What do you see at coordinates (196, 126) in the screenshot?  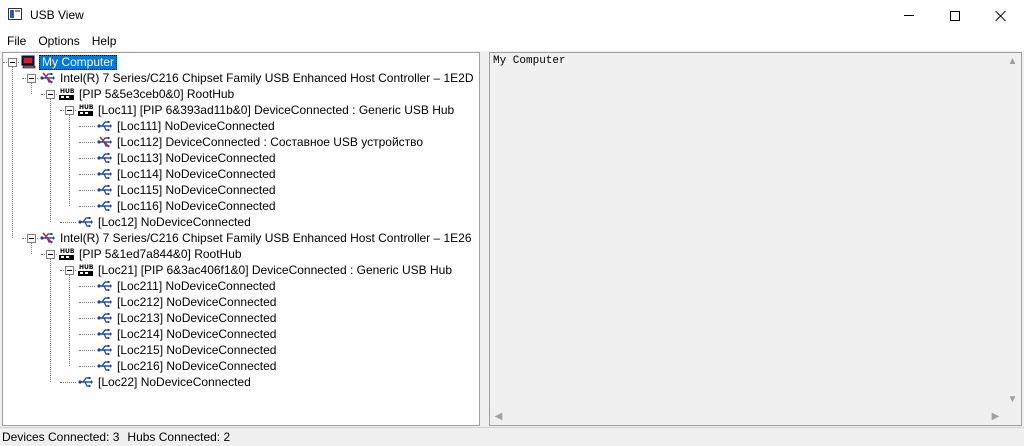 I see `tree-item-label: [Loc111] NoDeviceConnected` at bounding box center [196, 126].